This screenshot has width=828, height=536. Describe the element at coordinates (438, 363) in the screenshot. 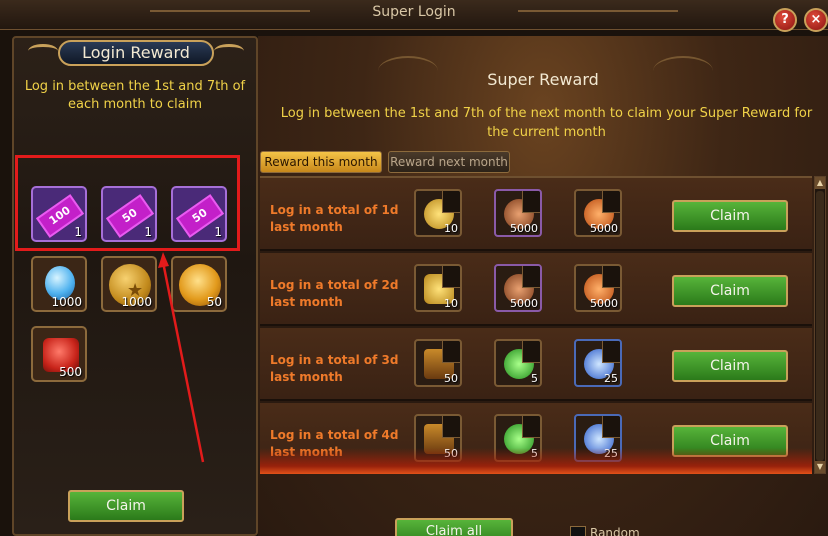

I see `row-reward-item: 50` at that location.